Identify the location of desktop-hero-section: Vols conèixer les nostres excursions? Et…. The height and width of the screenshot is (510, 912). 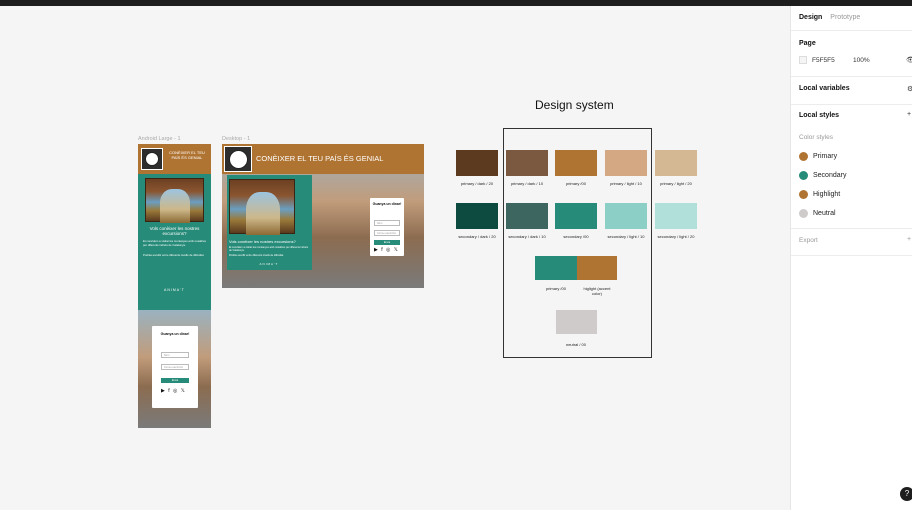
(269, 222).